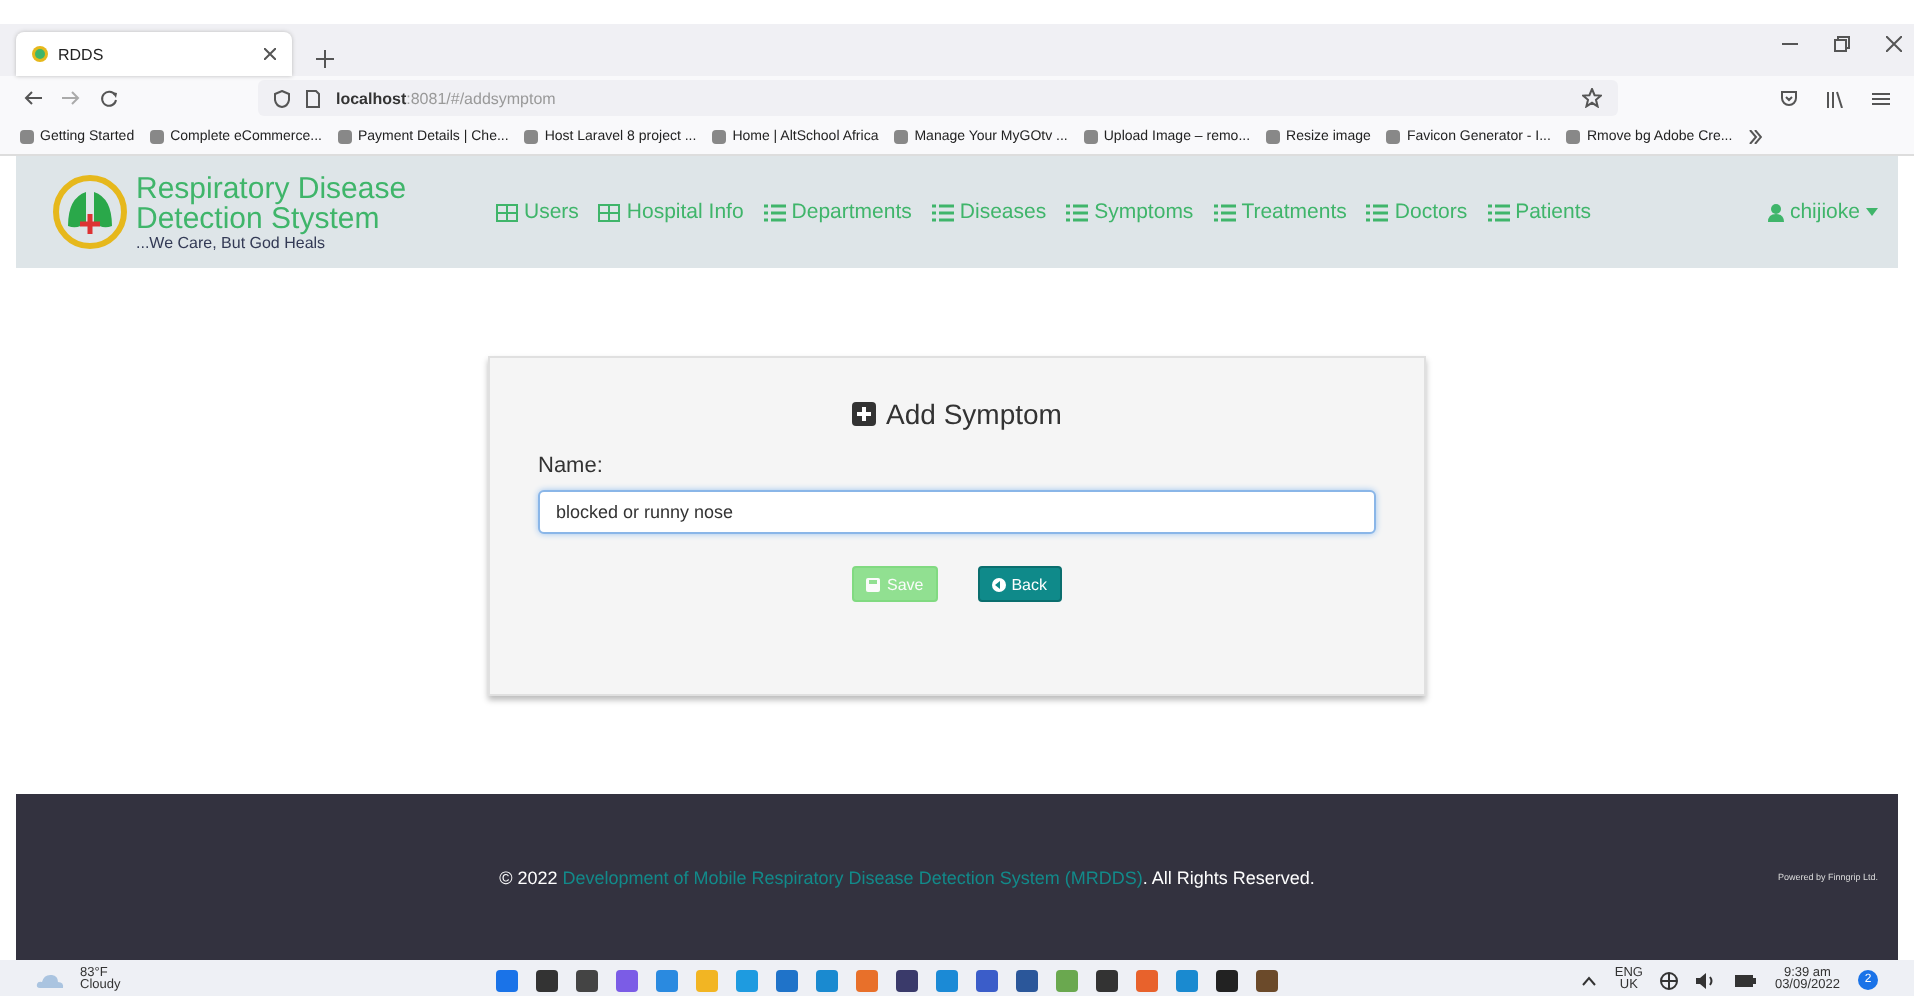  I want to click on star-icon, so click(1592, 98).